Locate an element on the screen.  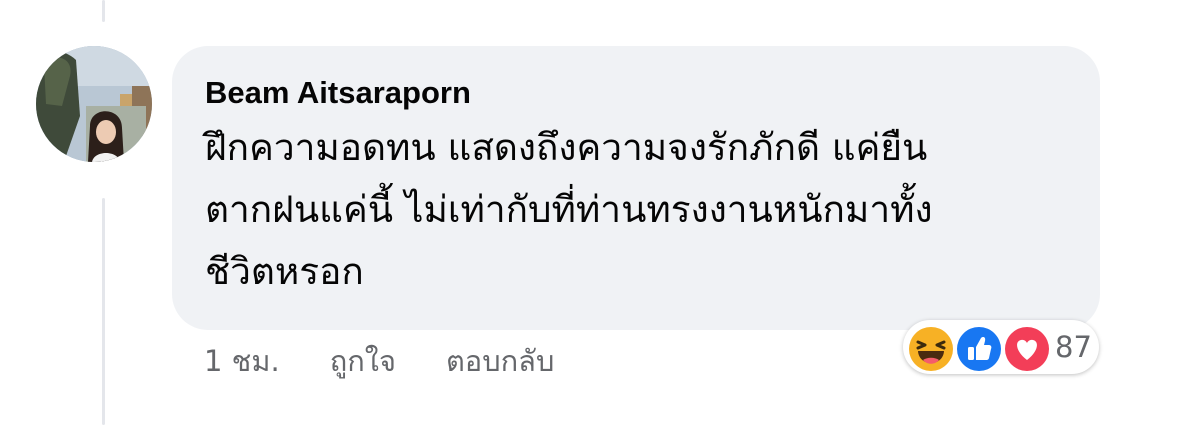
like-button: ถูกใจ is located at coordinates (363, 361).